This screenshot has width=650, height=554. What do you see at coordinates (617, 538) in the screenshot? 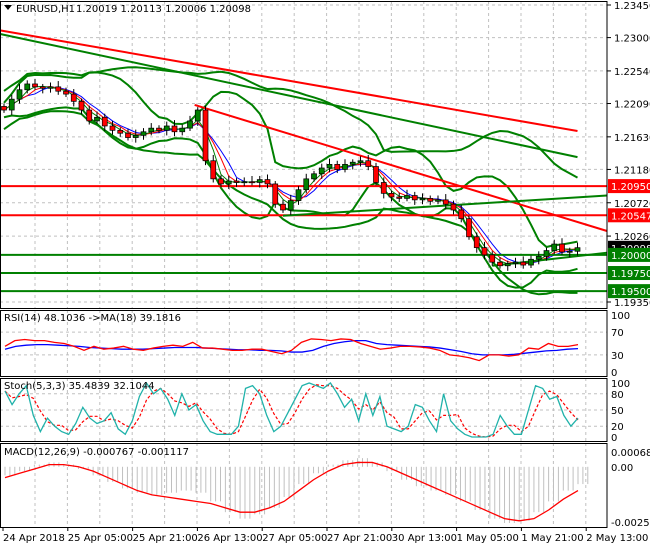
I see `x-tick-label: 2 May 13:00` at bounding box center [617, 538].